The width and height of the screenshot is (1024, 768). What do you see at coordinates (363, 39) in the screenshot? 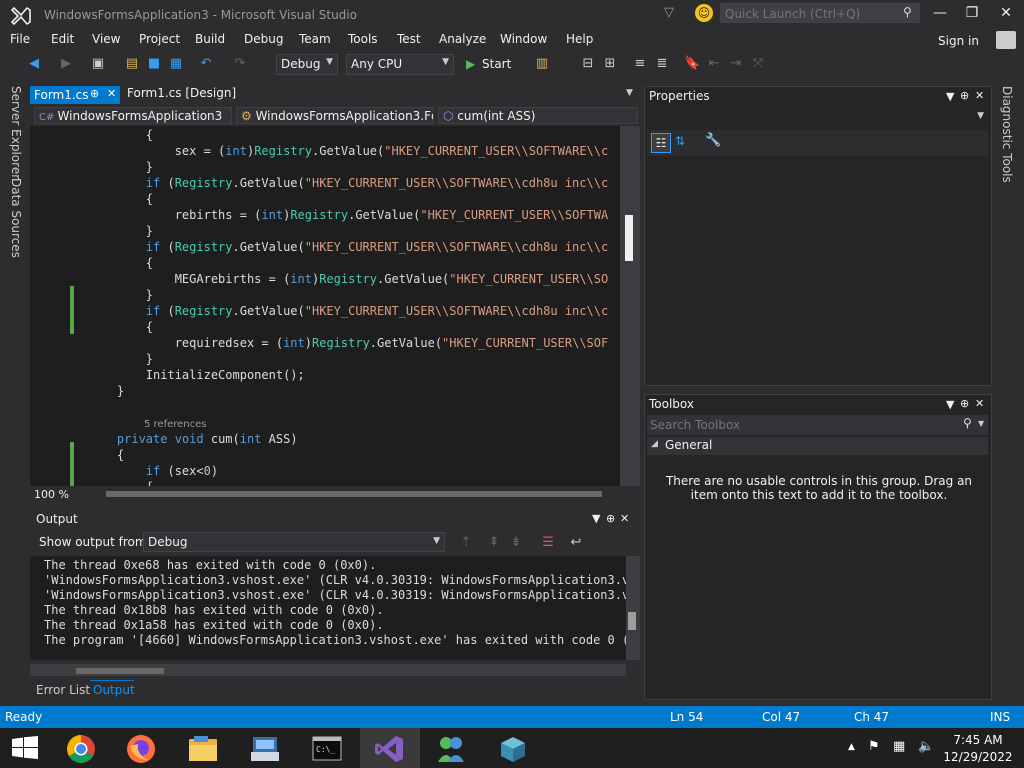
I see `menu-tools: Tools` at bounding box center [363, 39].